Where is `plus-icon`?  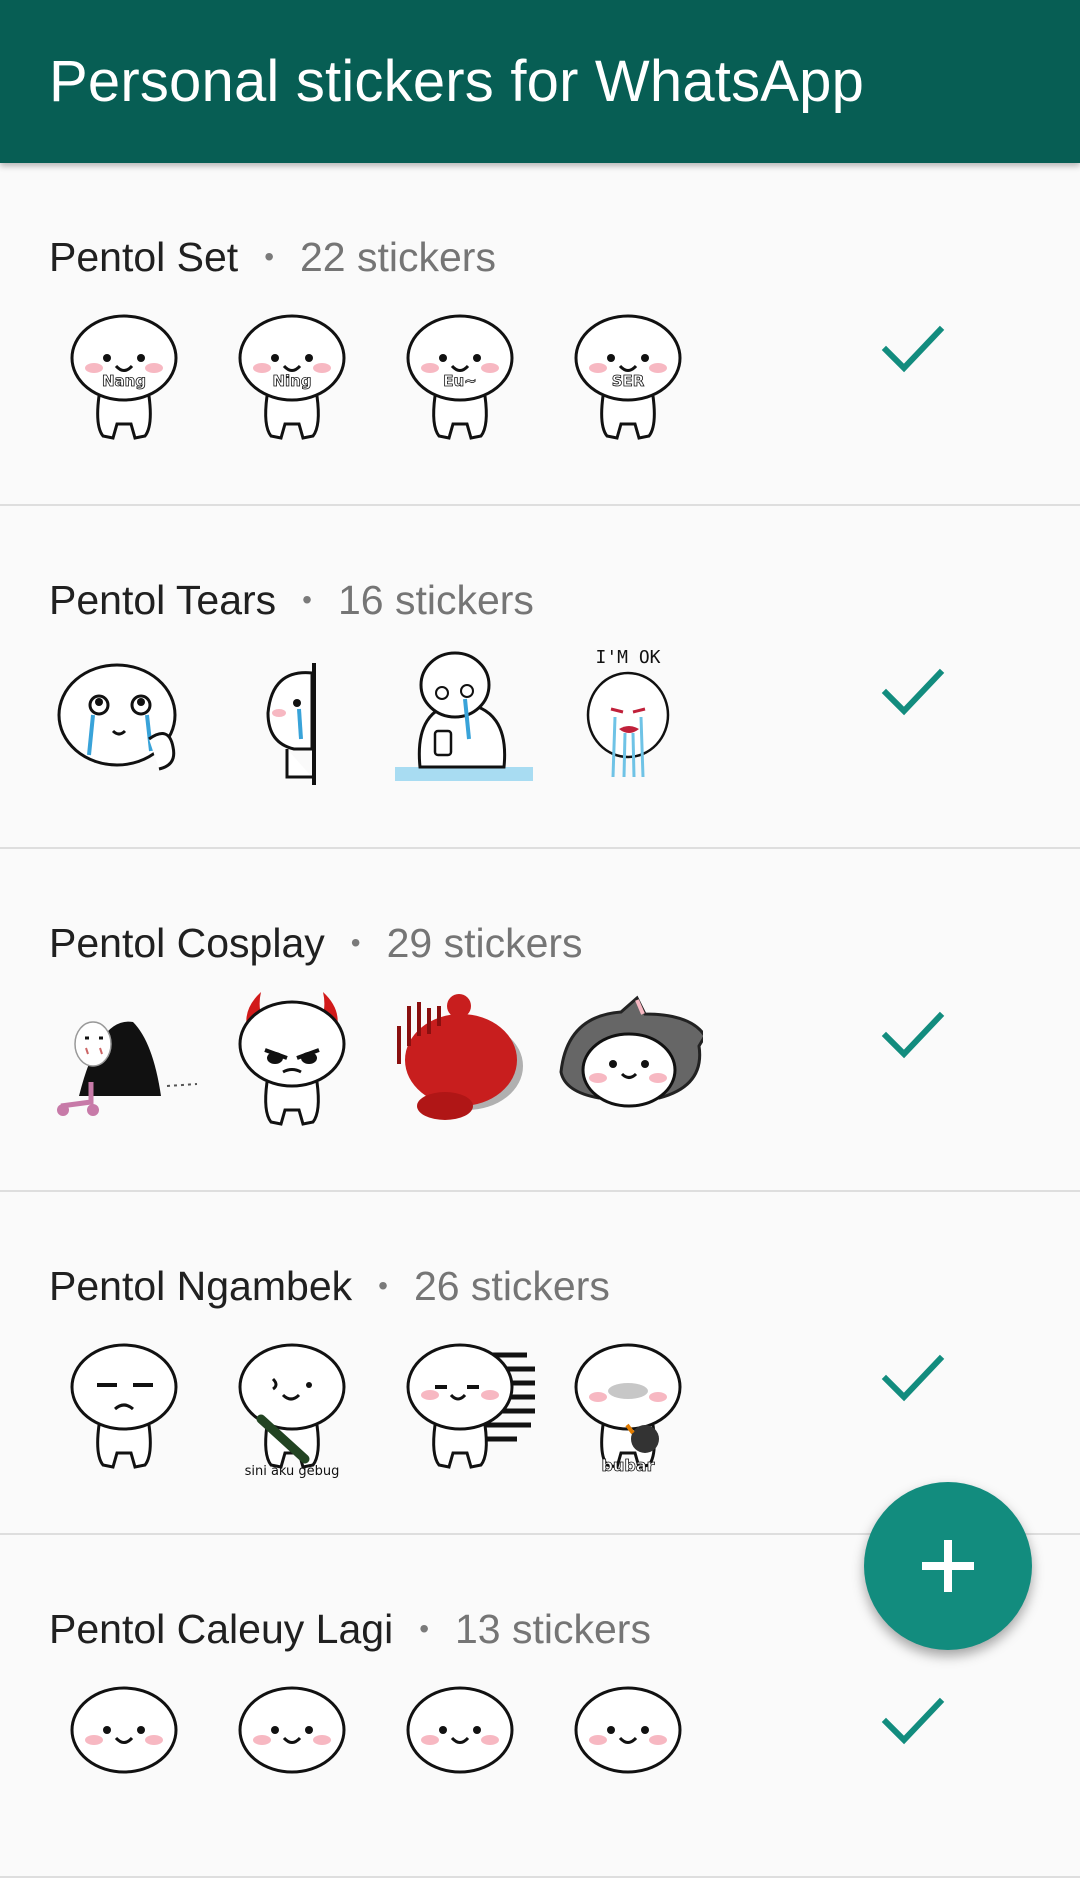
plus-icon is located at coordinates (948, 1566).